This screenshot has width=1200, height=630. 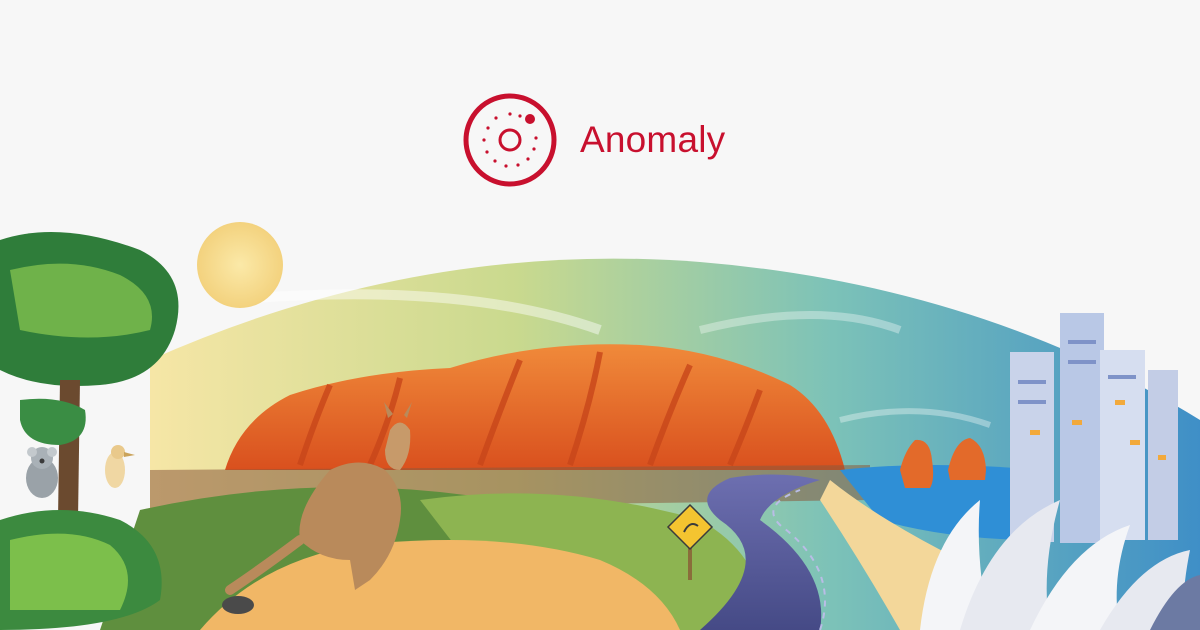 What do you see at coordinates (240, 265) in the screenshot?
I see `sun` at bounding box center [240, 265].